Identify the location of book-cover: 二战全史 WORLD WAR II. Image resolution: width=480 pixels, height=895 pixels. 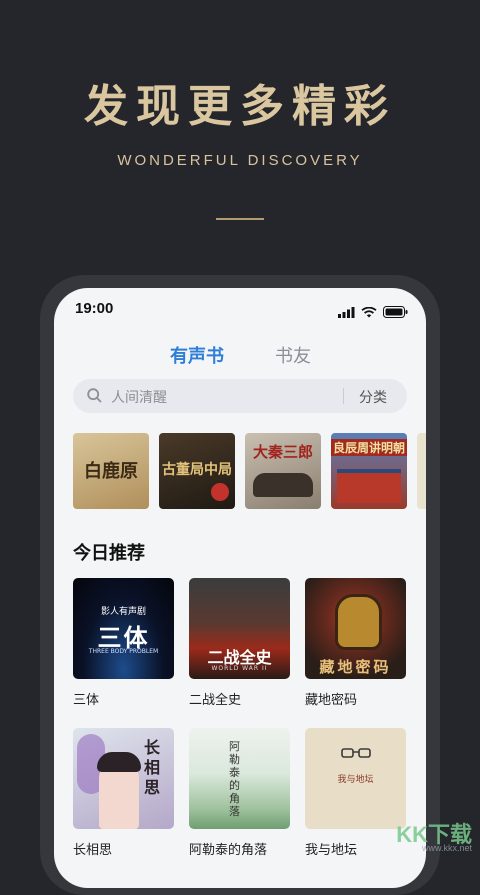
(239, 628).